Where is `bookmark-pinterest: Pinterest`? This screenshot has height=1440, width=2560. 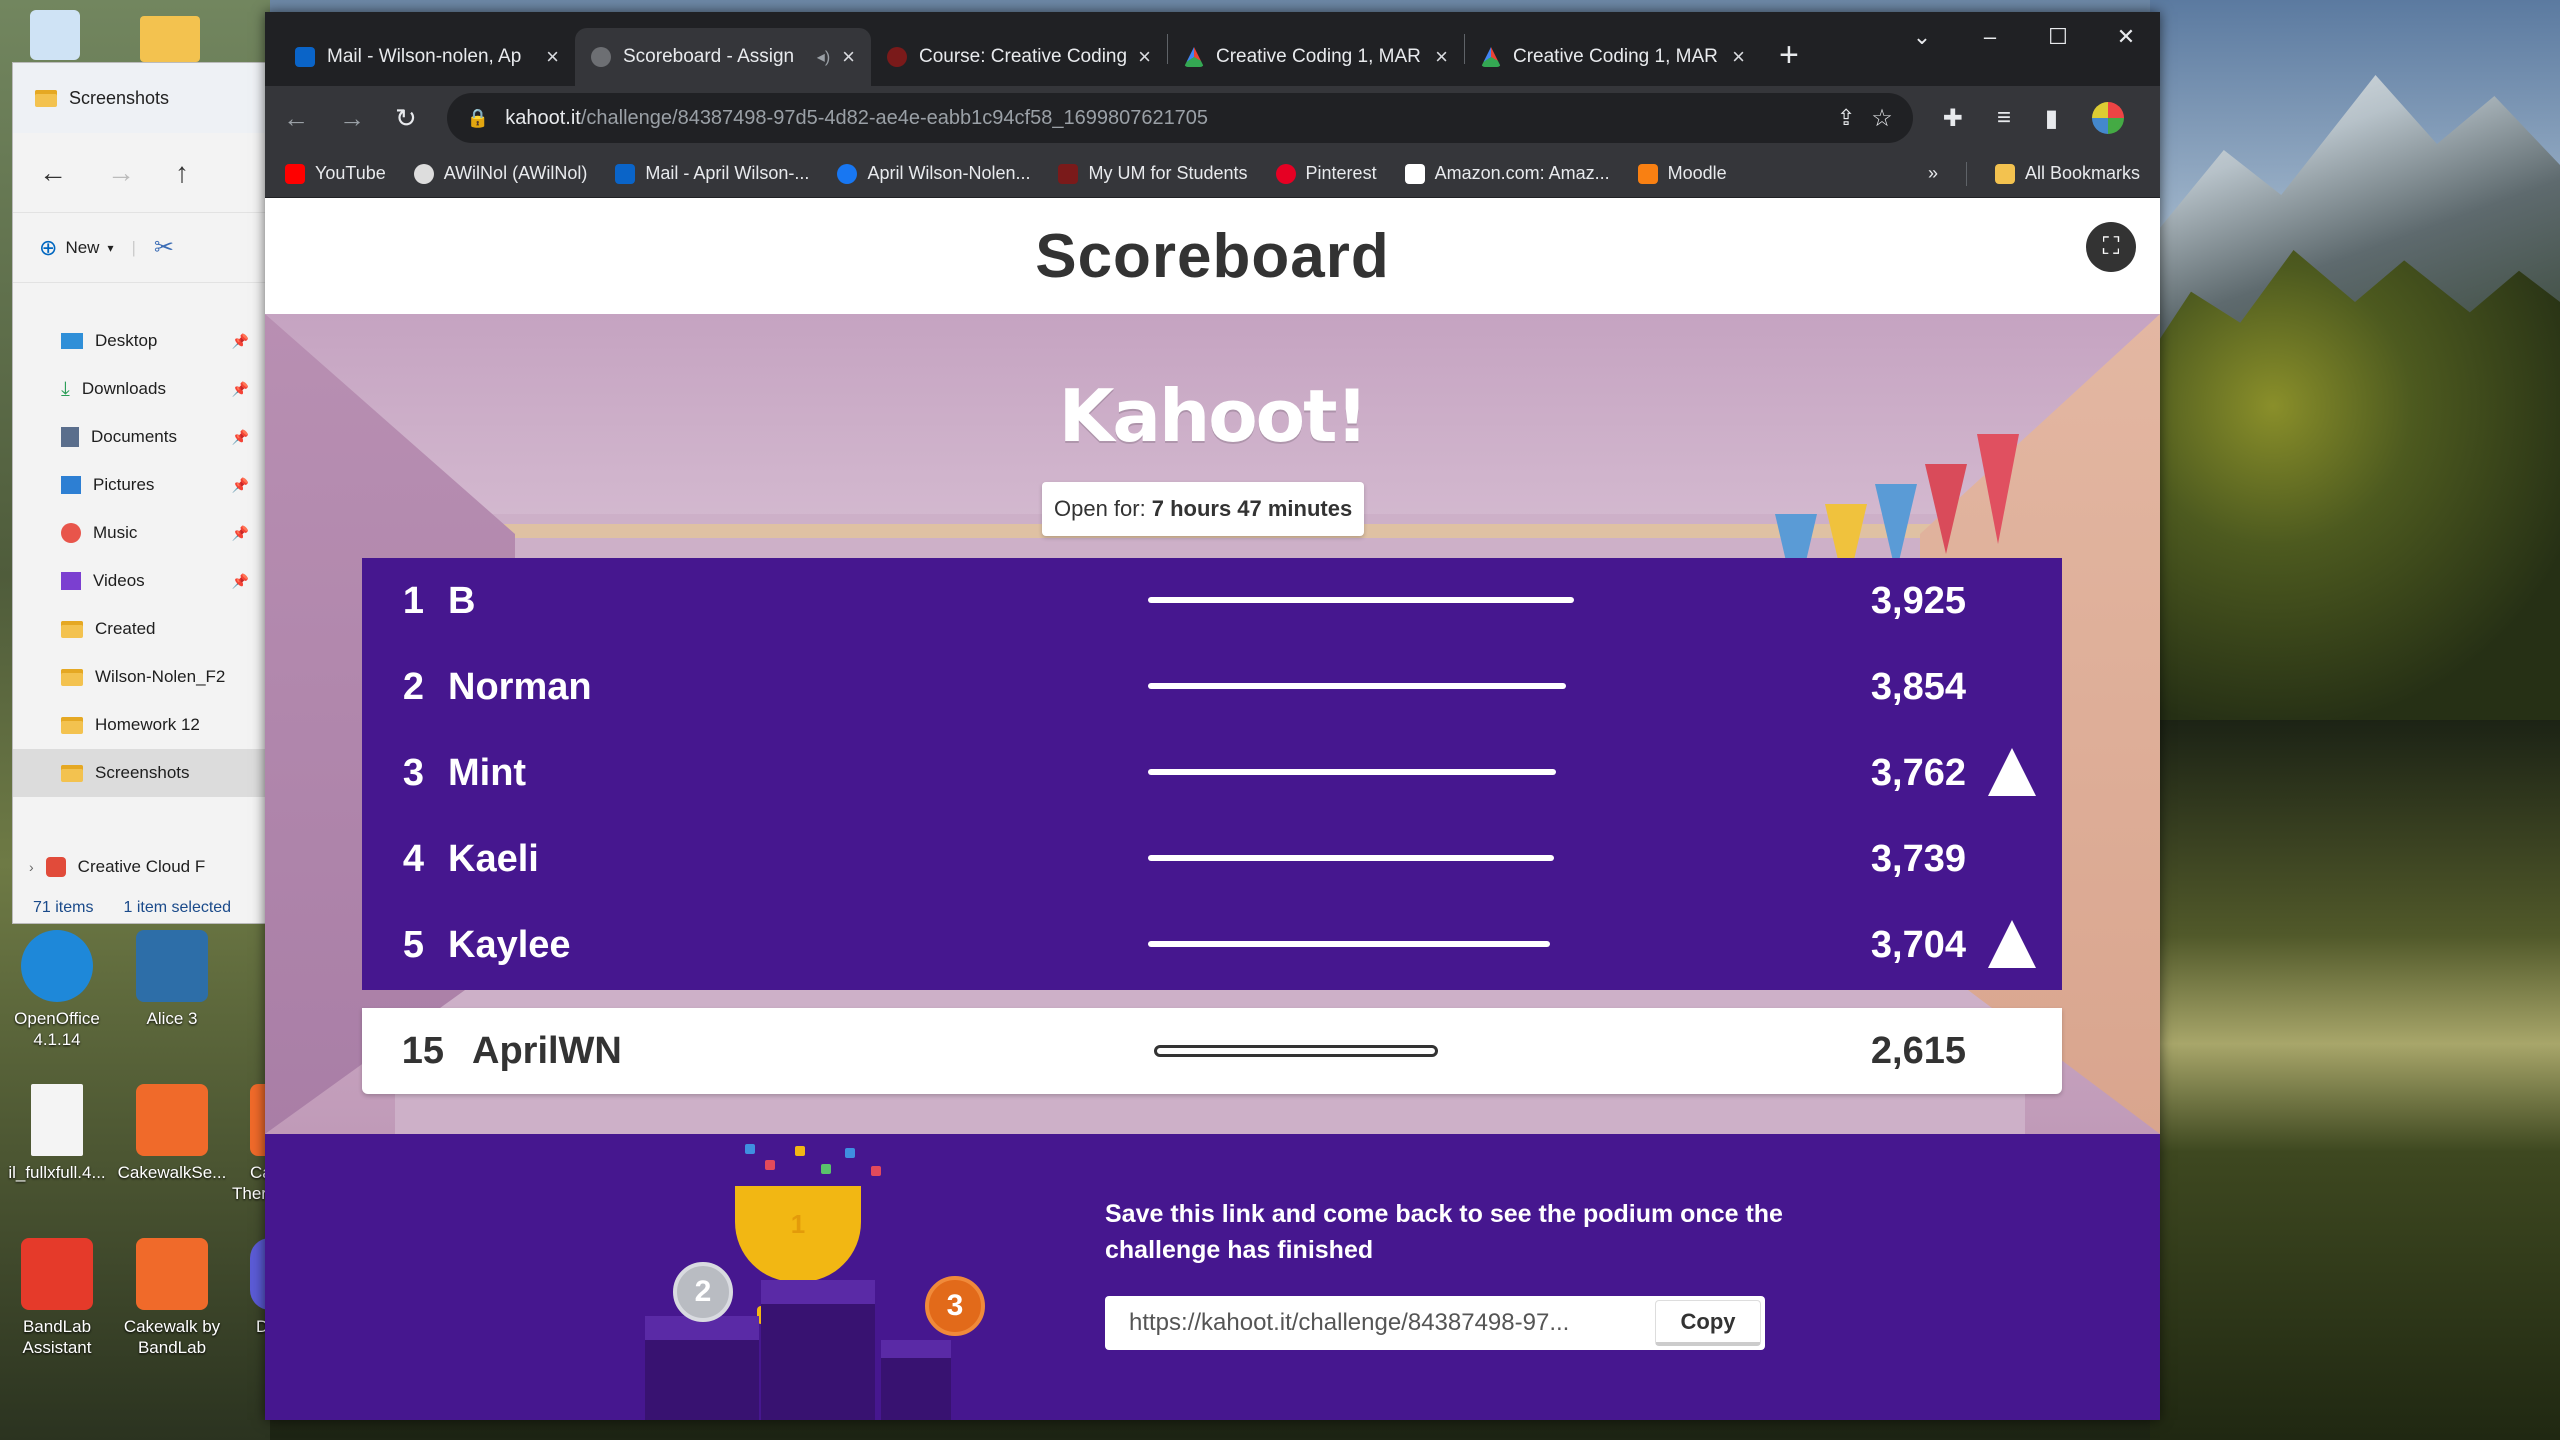
bookmark-pinterest: Pinterest is located at coordinates (1326, 173).